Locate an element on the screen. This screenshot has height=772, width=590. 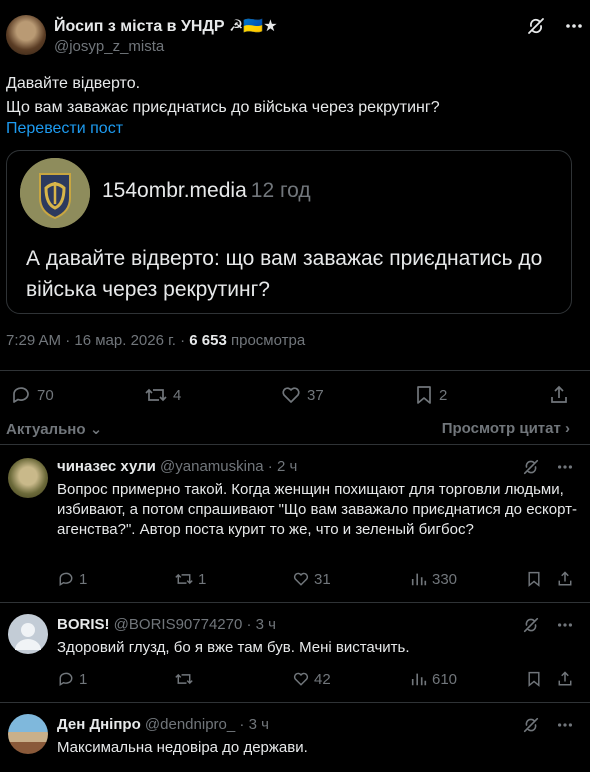
reply-like-button: 31 is located at coordinates (311, 579).